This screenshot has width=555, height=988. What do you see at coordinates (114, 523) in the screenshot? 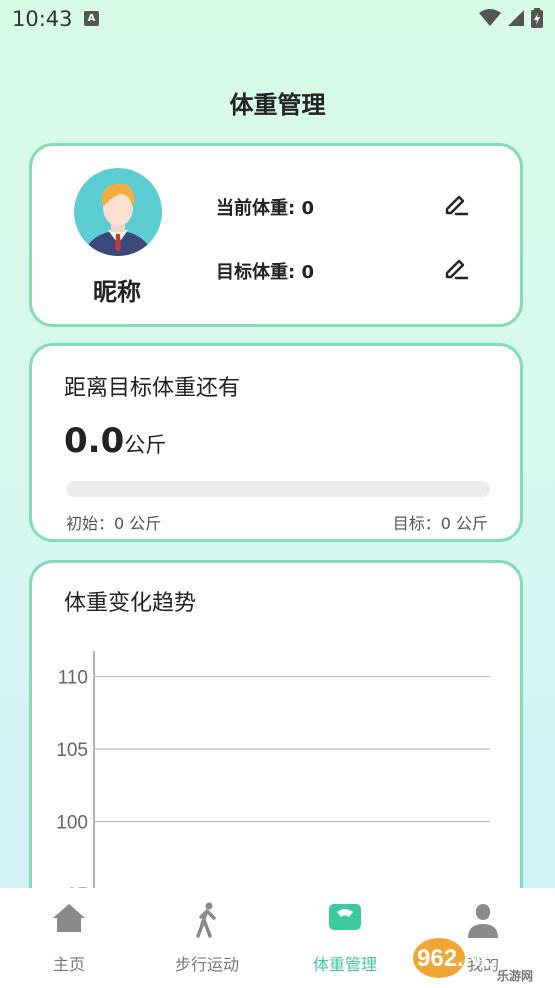
I see `initial-weight-label: 初始：0 公斤` at bounding box center [114, 523].